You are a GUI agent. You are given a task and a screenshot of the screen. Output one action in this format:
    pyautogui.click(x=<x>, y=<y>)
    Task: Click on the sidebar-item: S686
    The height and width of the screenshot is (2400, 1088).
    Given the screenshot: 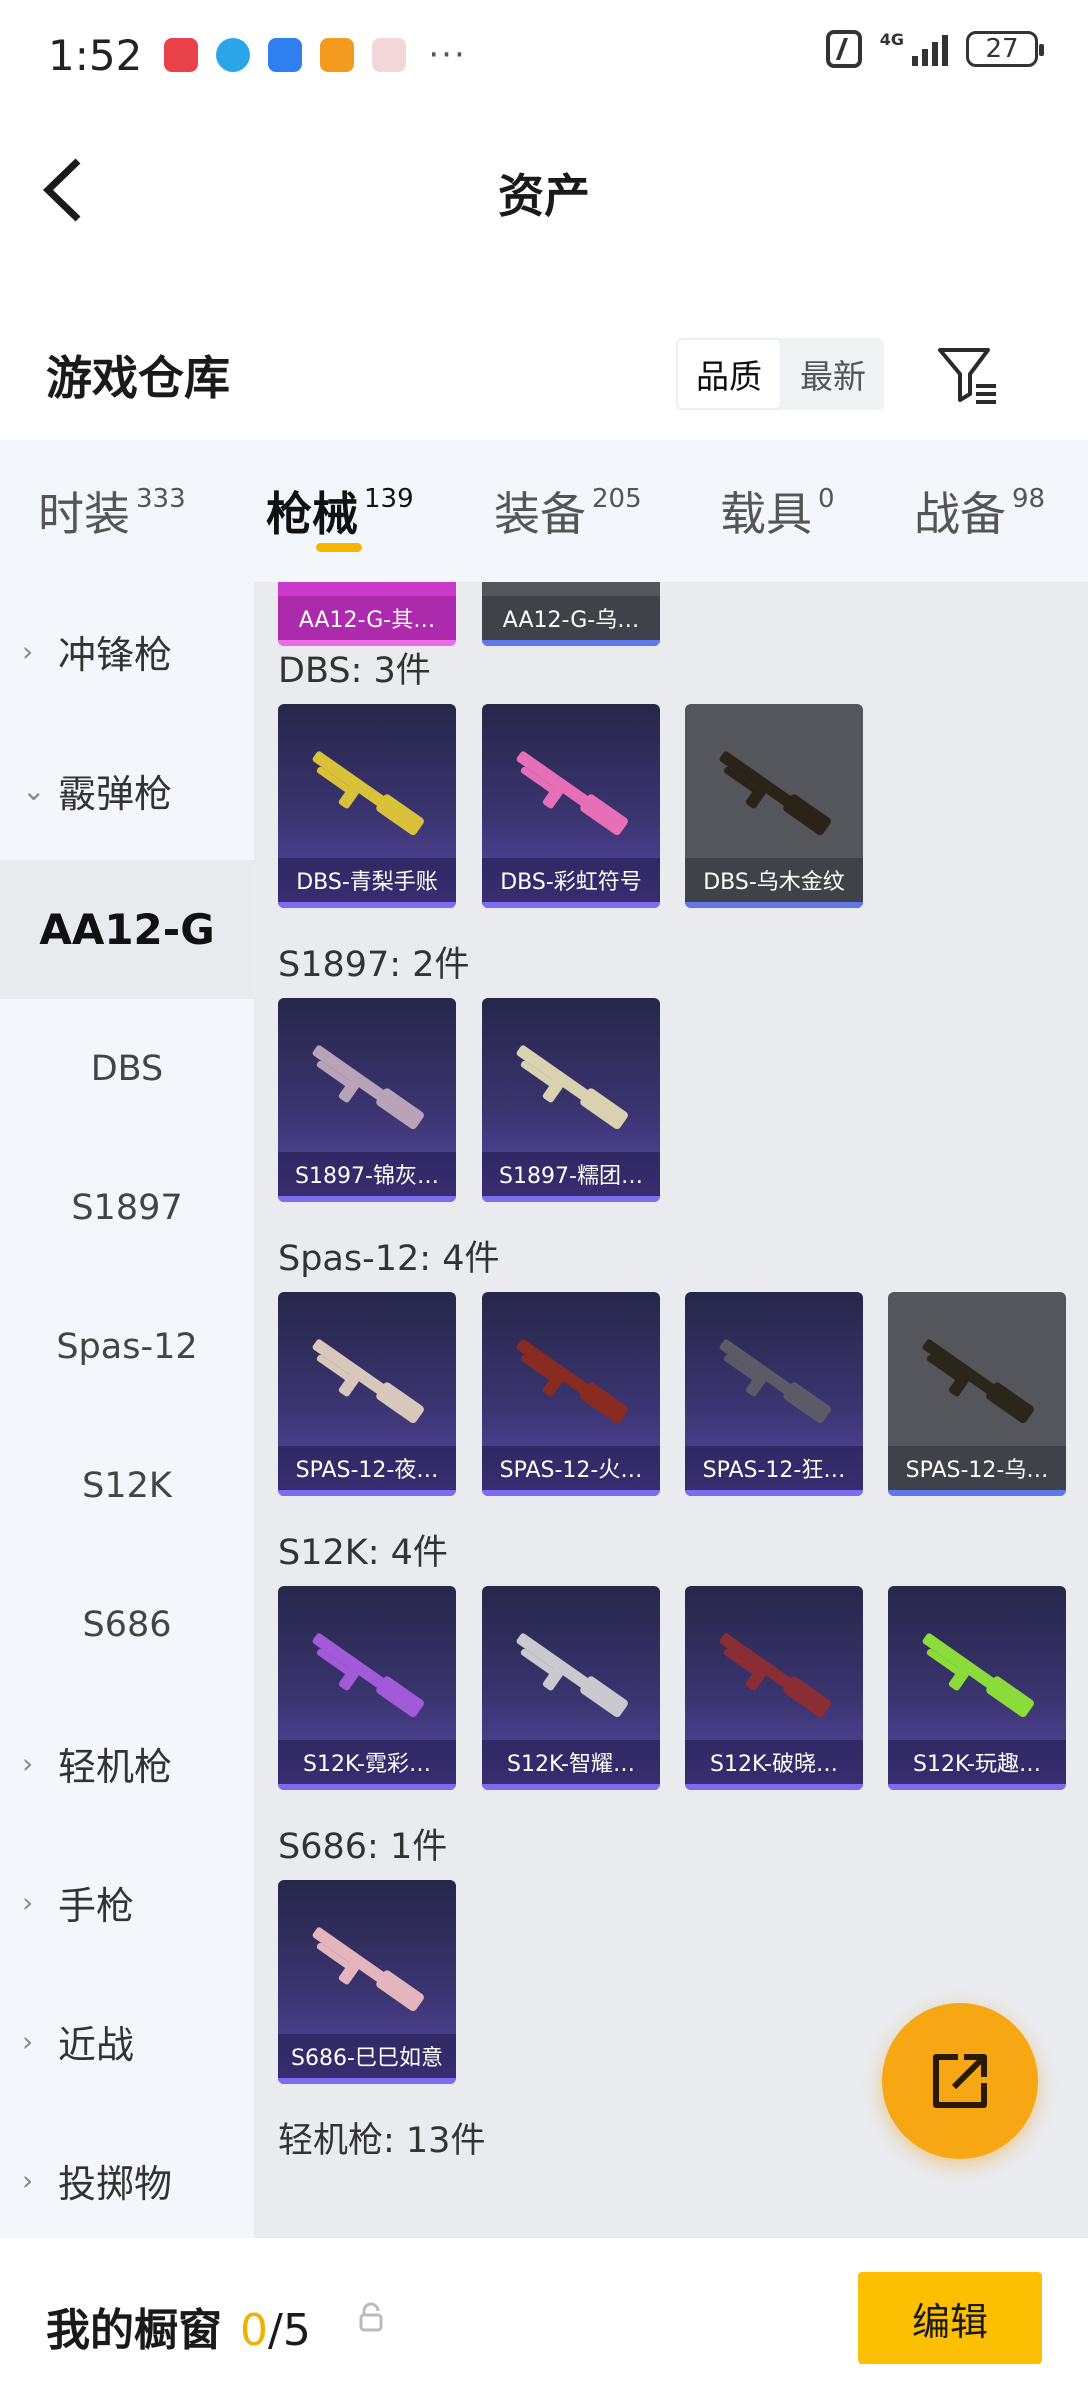 What is the action you would take?
    pyautogui.click(x=127, y=1624)
    